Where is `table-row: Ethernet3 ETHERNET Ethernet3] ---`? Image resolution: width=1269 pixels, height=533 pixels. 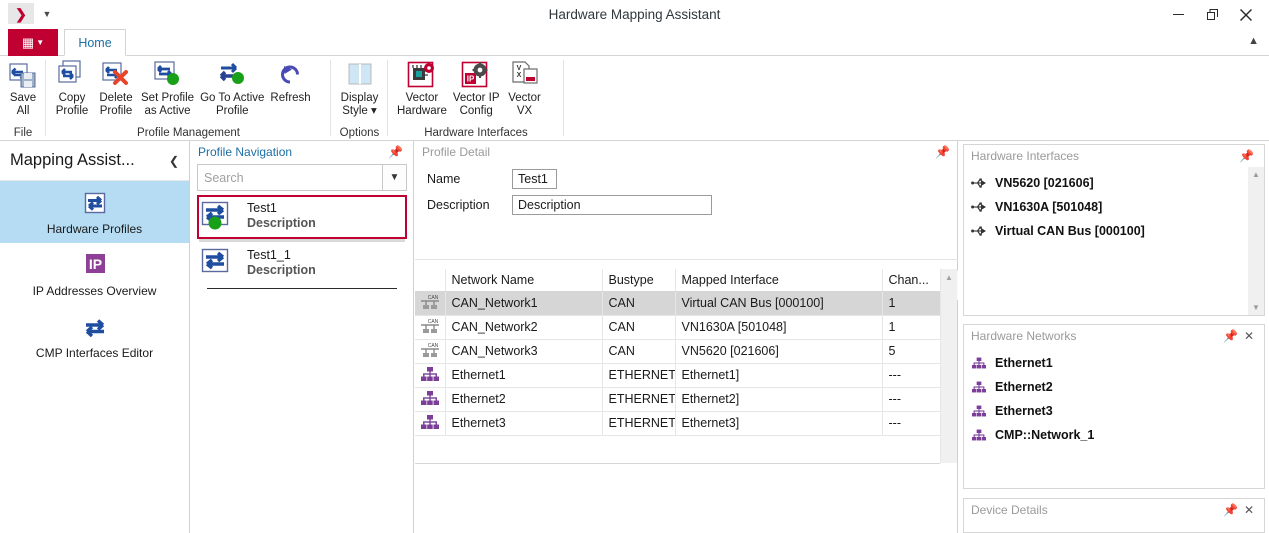
table-row: Ethernet3 ETHERNET Ethernet3] --- is located at coordinates (678, 423).